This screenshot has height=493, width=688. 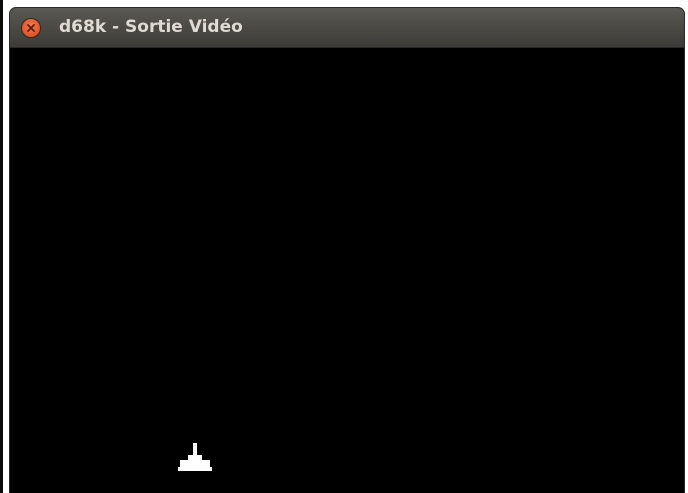 What do you see at coordinates (1, 246) in the screenshot?
I see `background-window-edge` at bounding box center [1, 246].